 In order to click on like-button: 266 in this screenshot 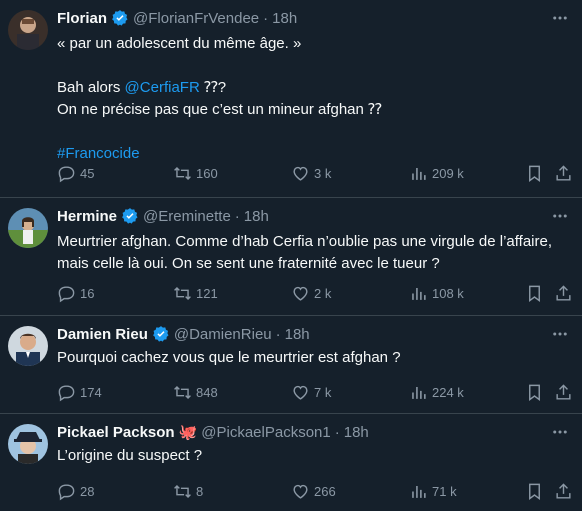, I will do `click(313, 491)`.